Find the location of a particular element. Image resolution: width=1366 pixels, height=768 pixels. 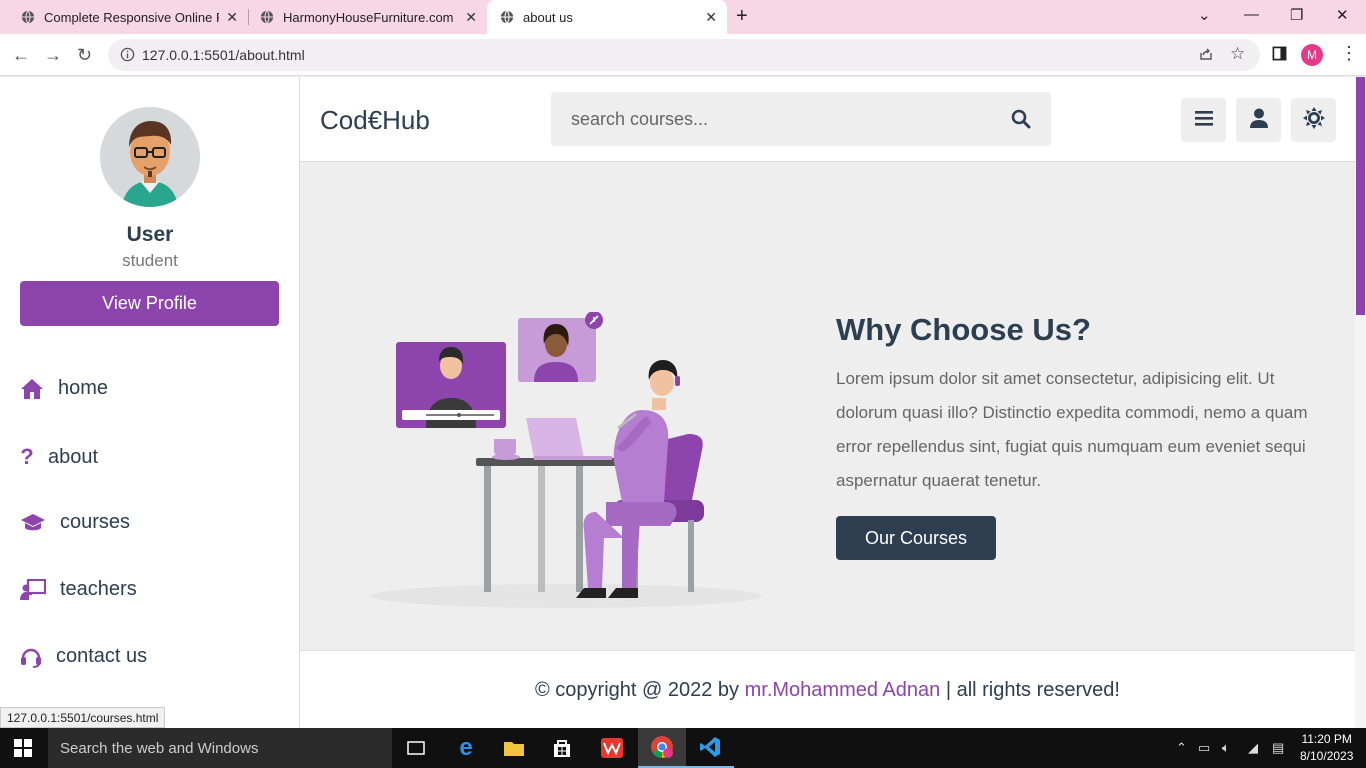

menu-kebab-icon: ⋮ is located at coordinates (1349, 53).